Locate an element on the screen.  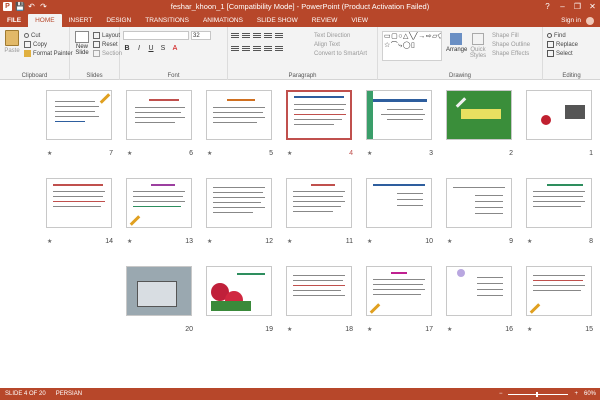
arrange-button: Arrange is located at coordinates (456, 43).